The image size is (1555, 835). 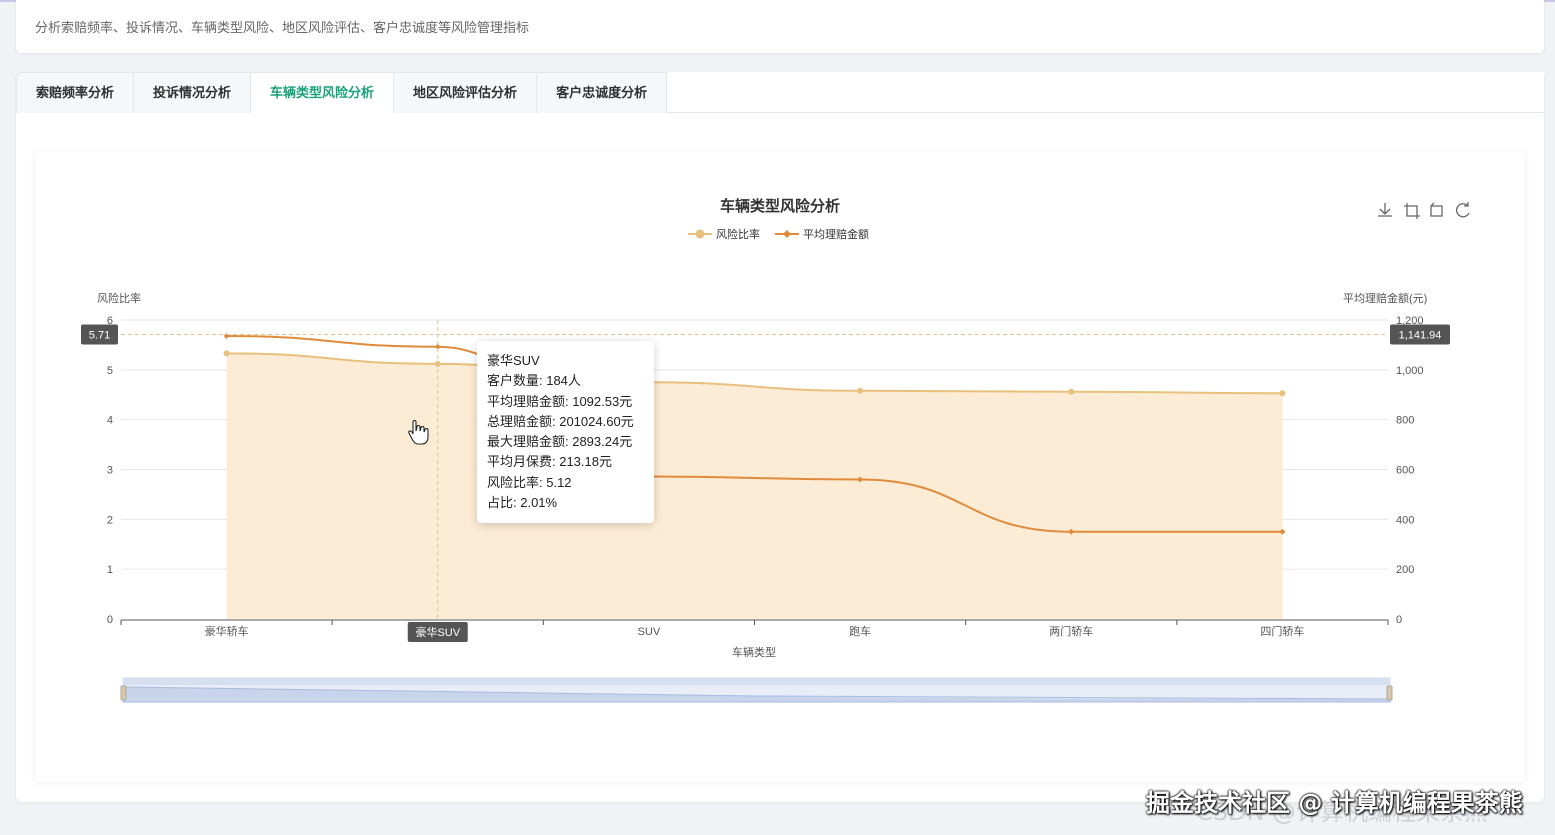 What do you see at coordinates (534, 381) in the screenshot?
I see `tooltip-line: 客户数量: 184人` at bounding box center [534, 381].